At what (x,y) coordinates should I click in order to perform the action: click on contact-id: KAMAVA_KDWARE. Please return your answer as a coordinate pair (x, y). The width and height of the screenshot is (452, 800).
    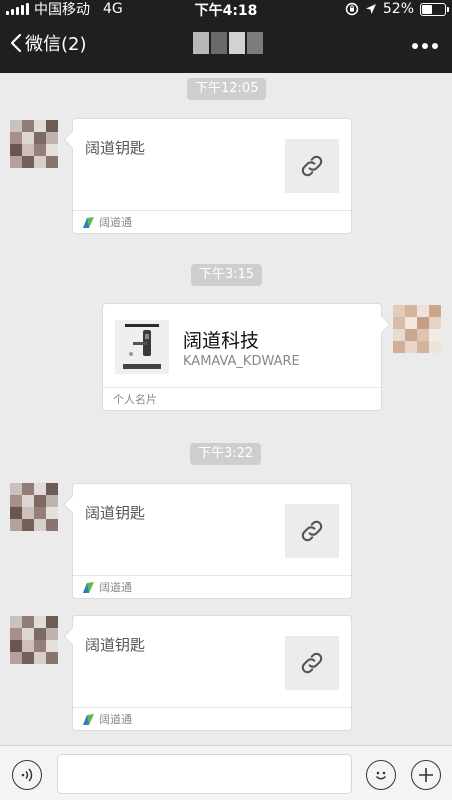
    Looking at the image, I should click on (241, 361).